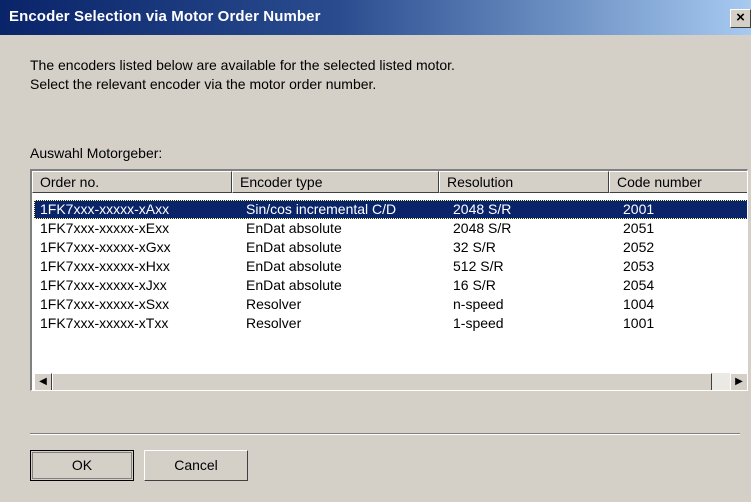  Describe the element at coordinates (474, 247) in the screenshot. I see `resolution-cell: 32 S/R` at that location.